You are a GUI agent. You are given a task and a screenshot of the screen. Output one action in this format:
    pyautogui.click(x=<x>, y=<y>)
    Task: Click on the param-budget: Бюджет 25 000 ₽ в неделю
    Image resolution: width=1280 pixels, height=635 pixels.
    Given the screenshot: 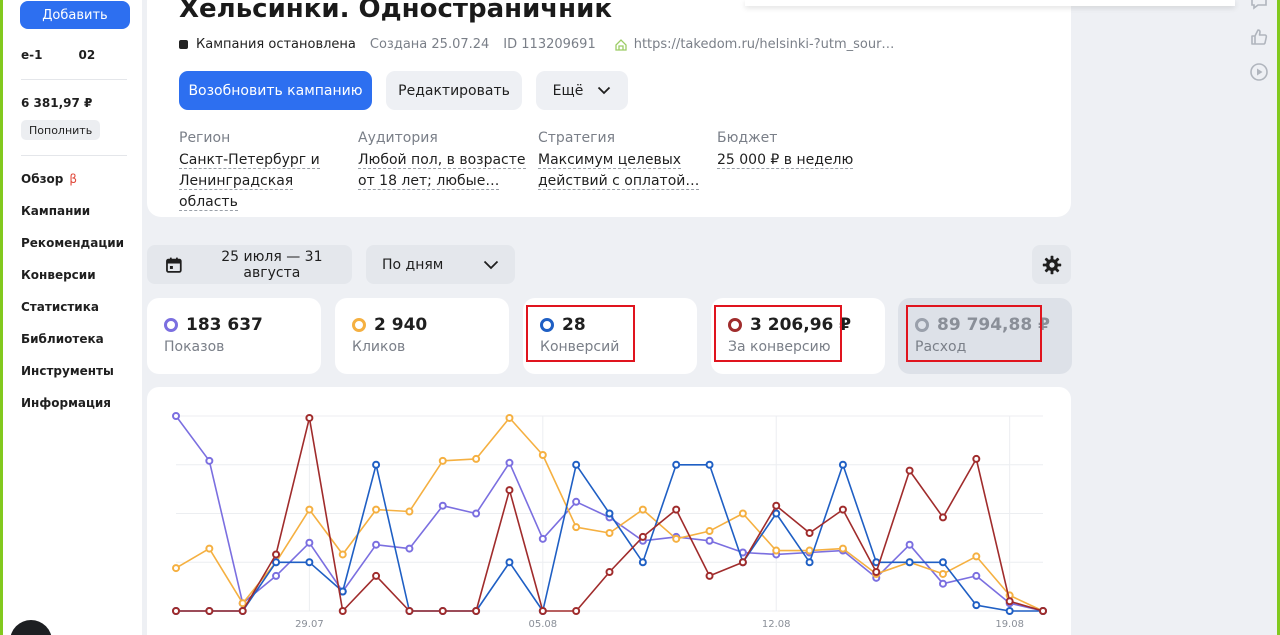 What is the action you would take?
    pyautogui.click(x=802, y=150)
    